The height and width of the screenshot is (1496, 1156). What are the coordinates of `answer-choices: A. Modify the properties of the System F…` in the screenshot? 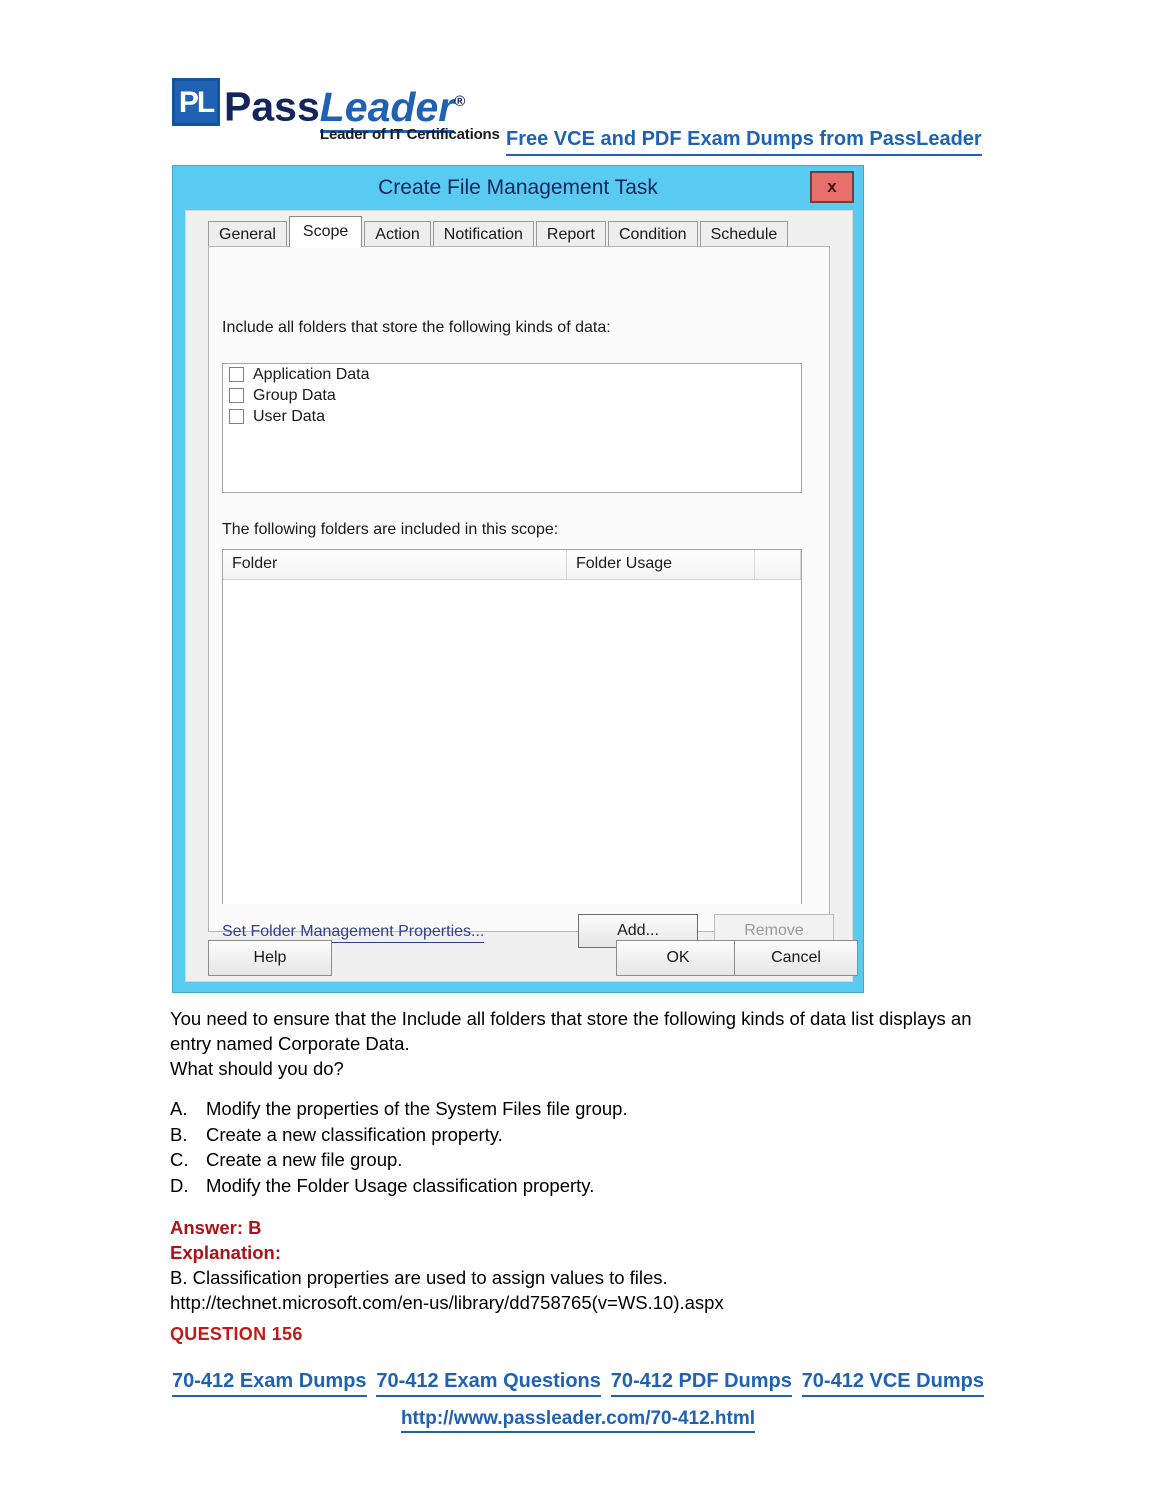 It's located at (520, 1147).